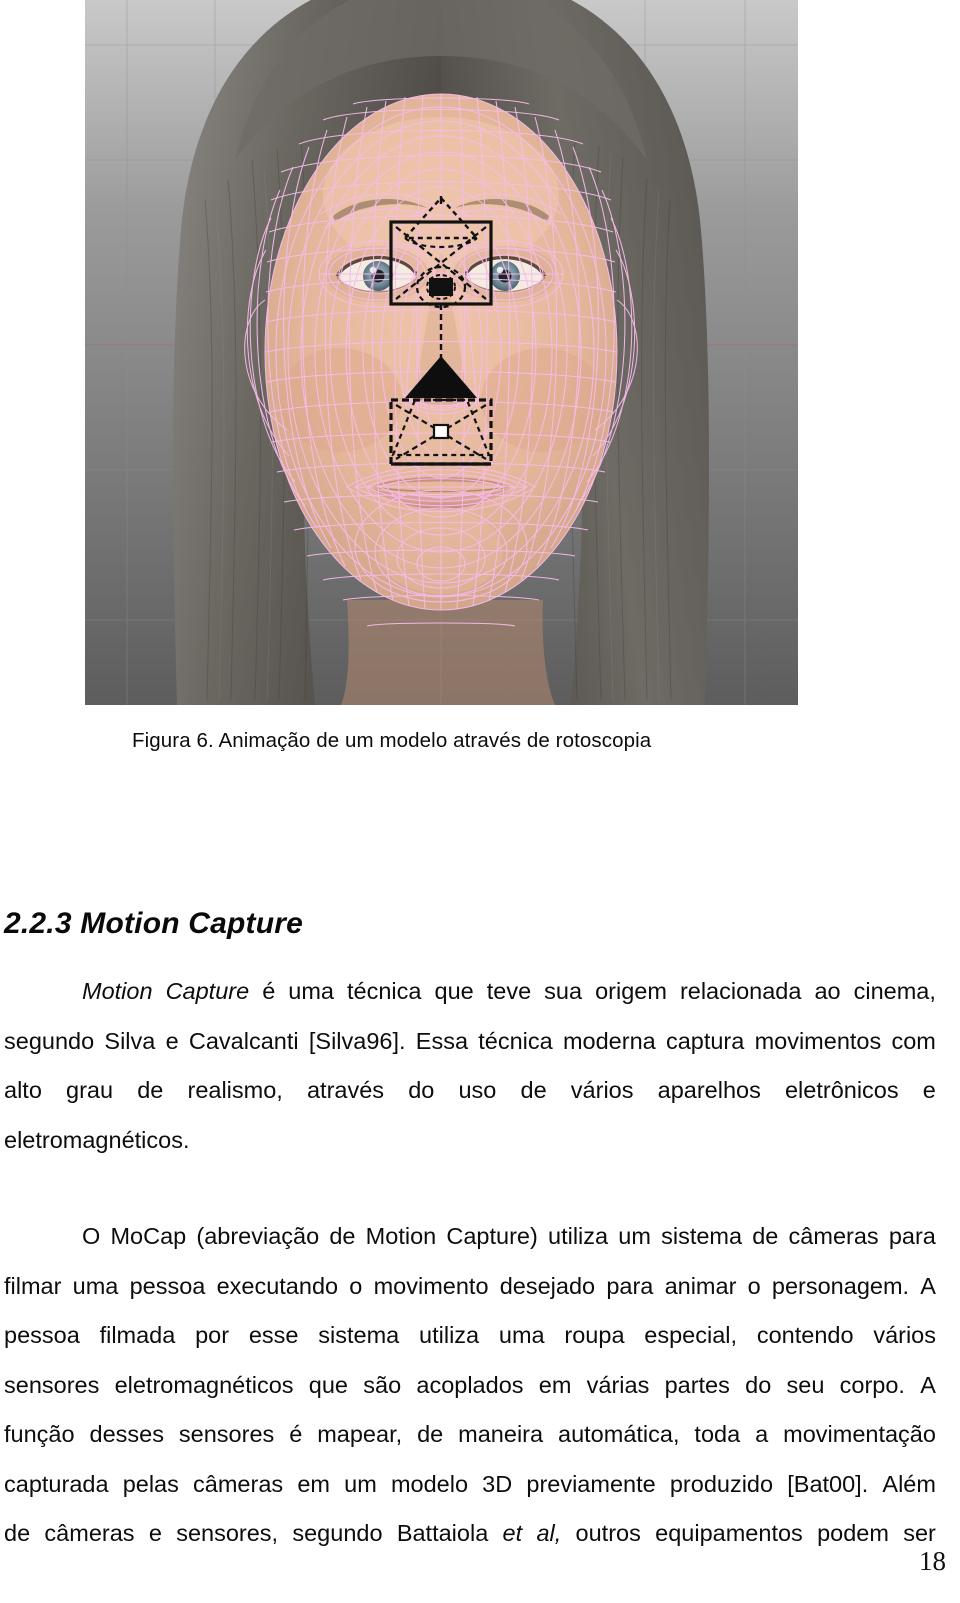 The image size is (960, 1603). Describe the element at coordinates (357, 1040) in the screenshot. I see `word: [Silva96].` at that location.